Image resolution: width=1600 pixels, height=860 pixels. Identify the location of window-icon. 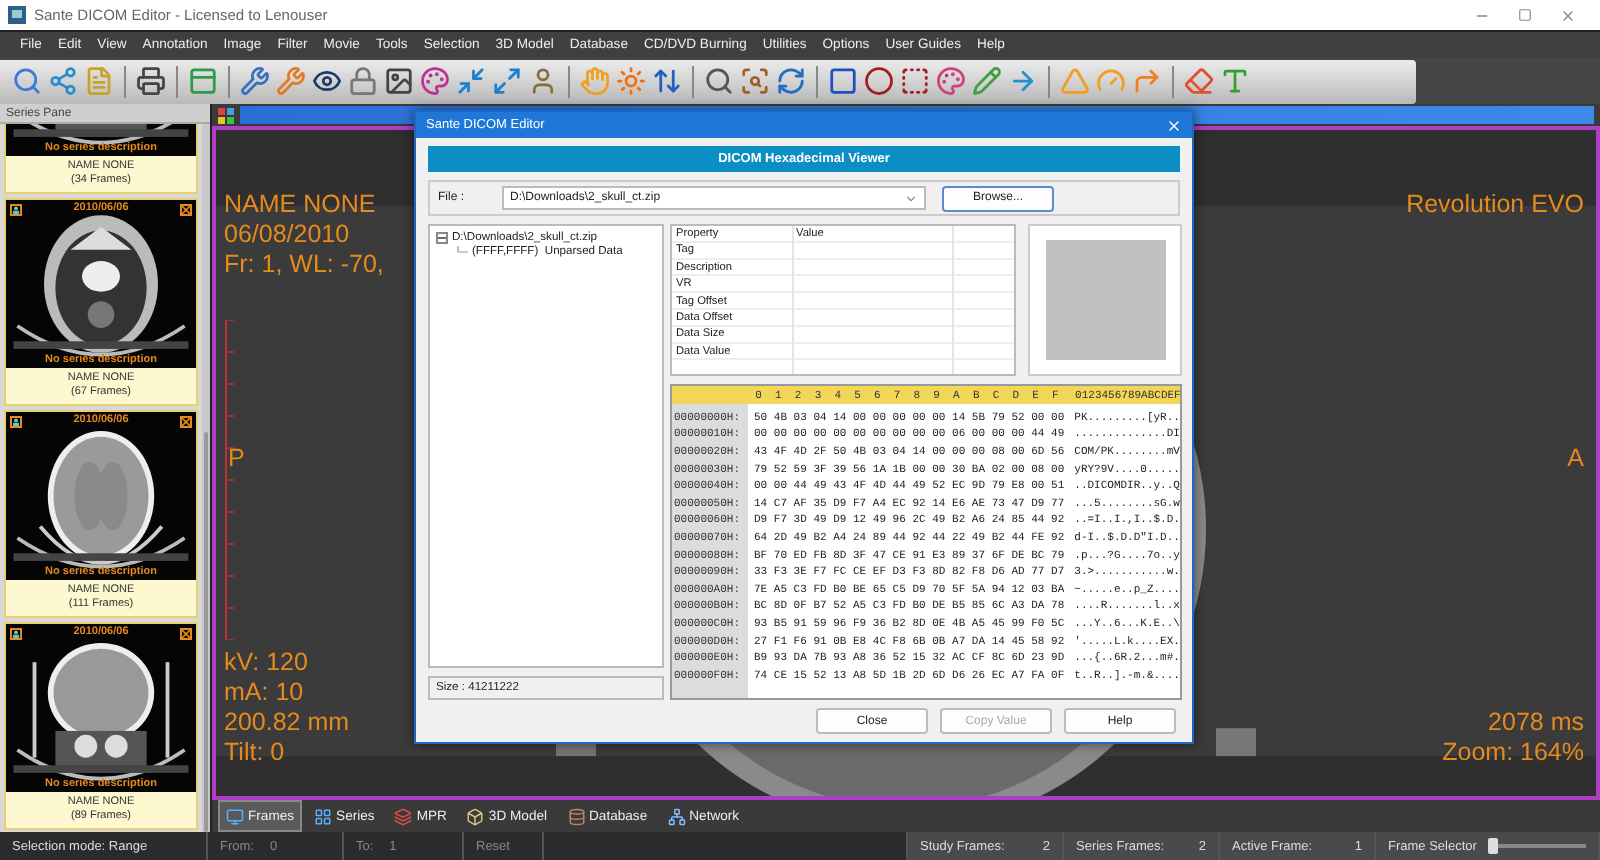
(203, 81).